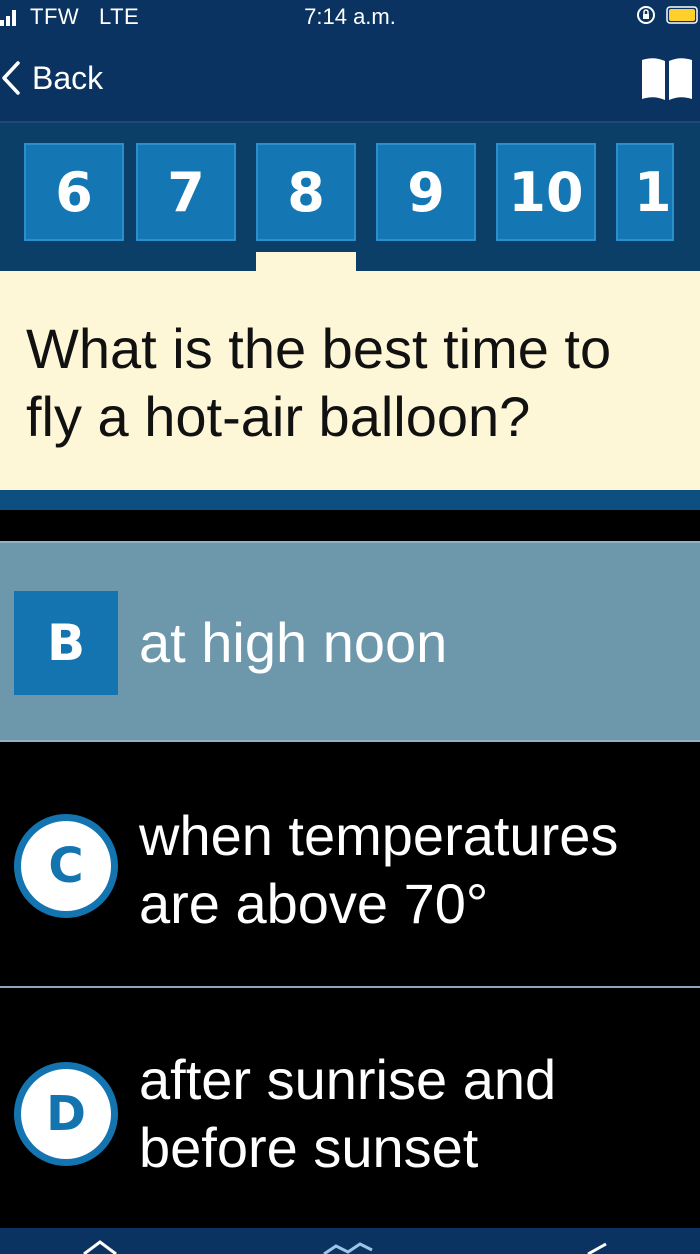 This screenshot has width=700, height=1254. What do you see at coordinates (74, 192) in the screenshot?
I see `question-tile-6: 6` at bounding box center [74, 192].